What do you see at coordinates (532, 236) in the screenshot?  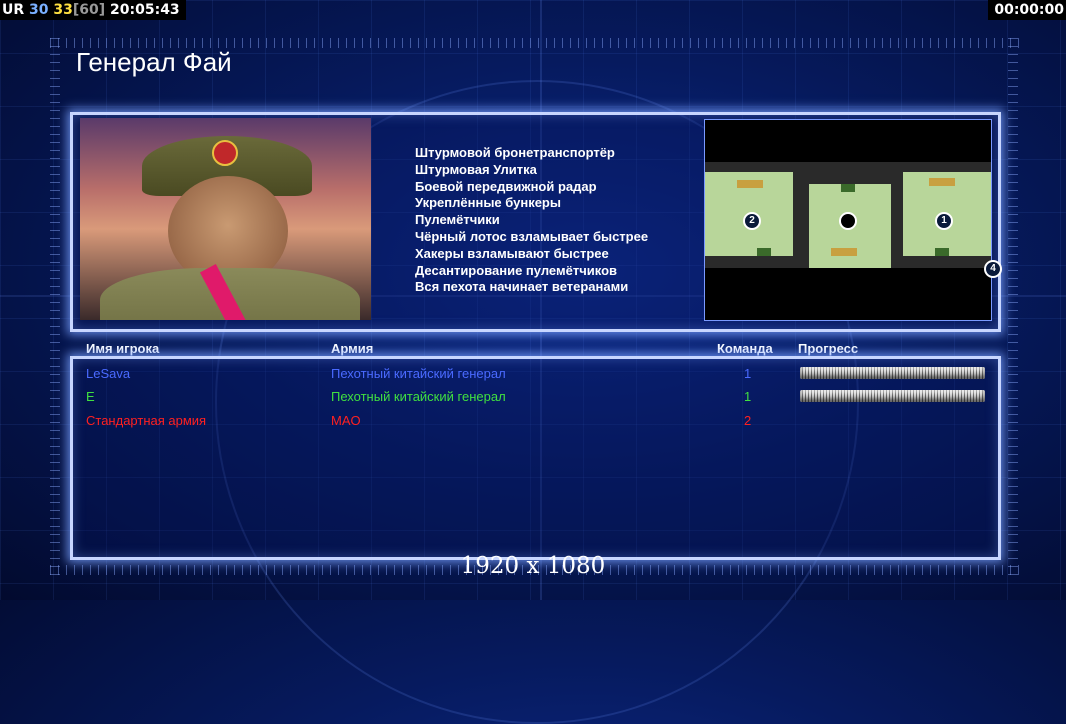 I see `bonus-item: Чёрный лотос взламывает быстрее` at bounding box center [532, 236].